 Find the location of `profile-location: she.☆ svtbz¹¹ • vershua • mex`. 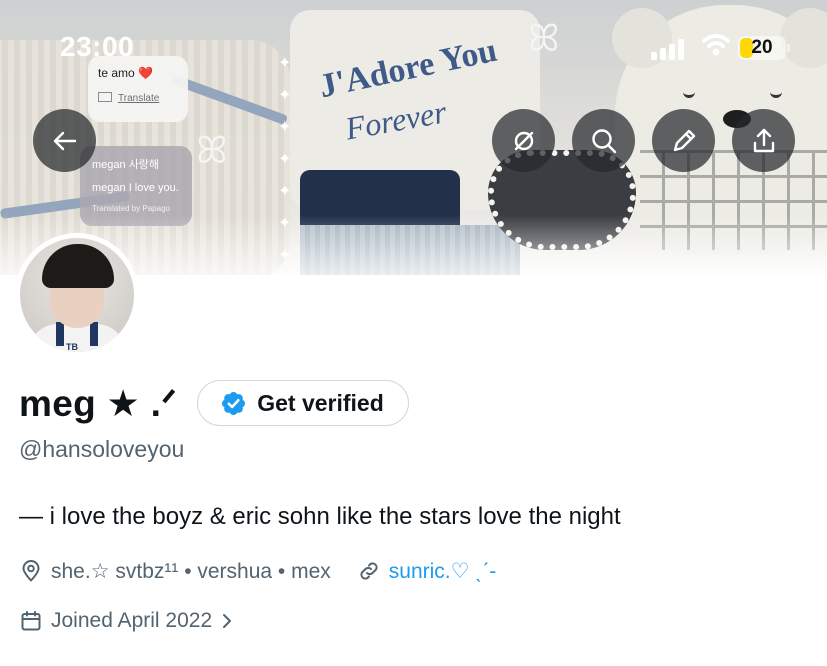

profile-location: she.☆ svtbz¹¹ • vershua • mex is located at coordinates (191, 571).